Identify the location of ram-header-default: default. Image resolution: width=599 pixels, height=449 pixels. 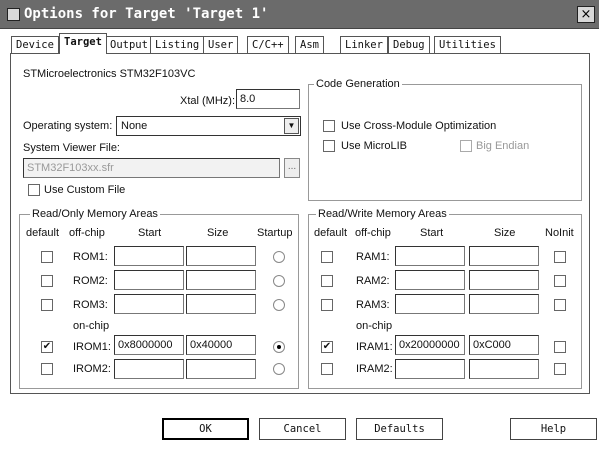
(331, 233).